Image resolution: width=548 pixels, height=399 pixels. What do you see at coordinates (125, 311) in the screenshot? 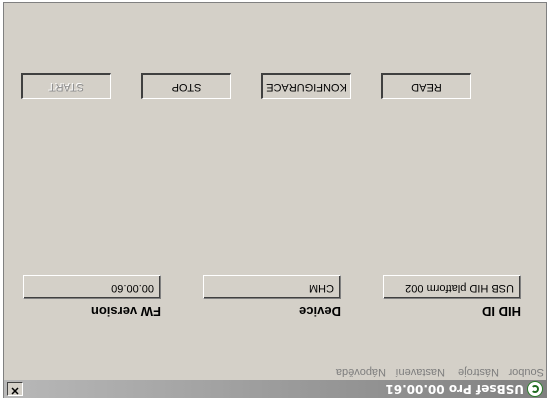
I see `fw-version-label: FW version` at bounding box center [125, 311].